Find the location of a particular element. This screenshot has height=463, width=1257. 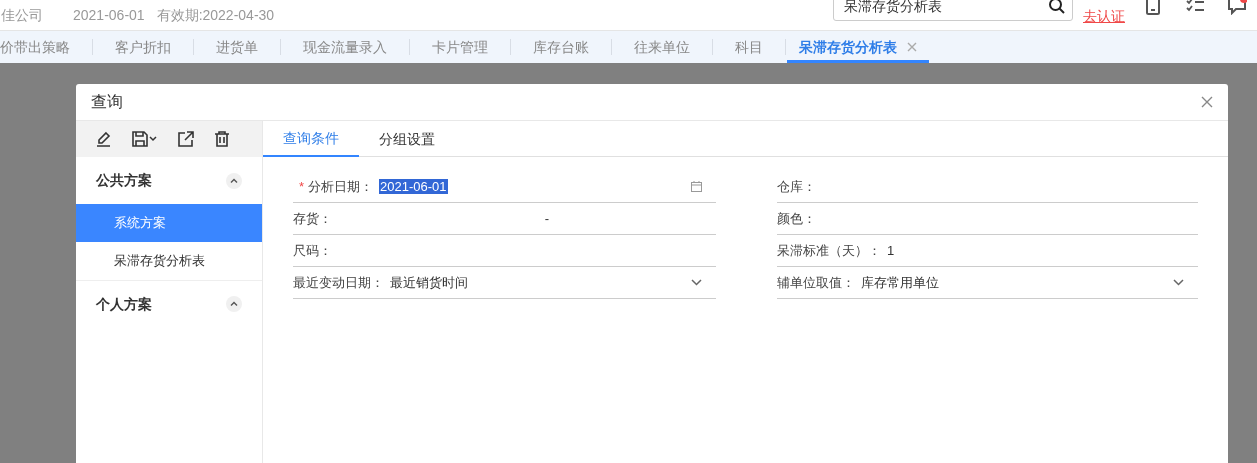

tab: 往来单位 is located at coordinates (662, 47).